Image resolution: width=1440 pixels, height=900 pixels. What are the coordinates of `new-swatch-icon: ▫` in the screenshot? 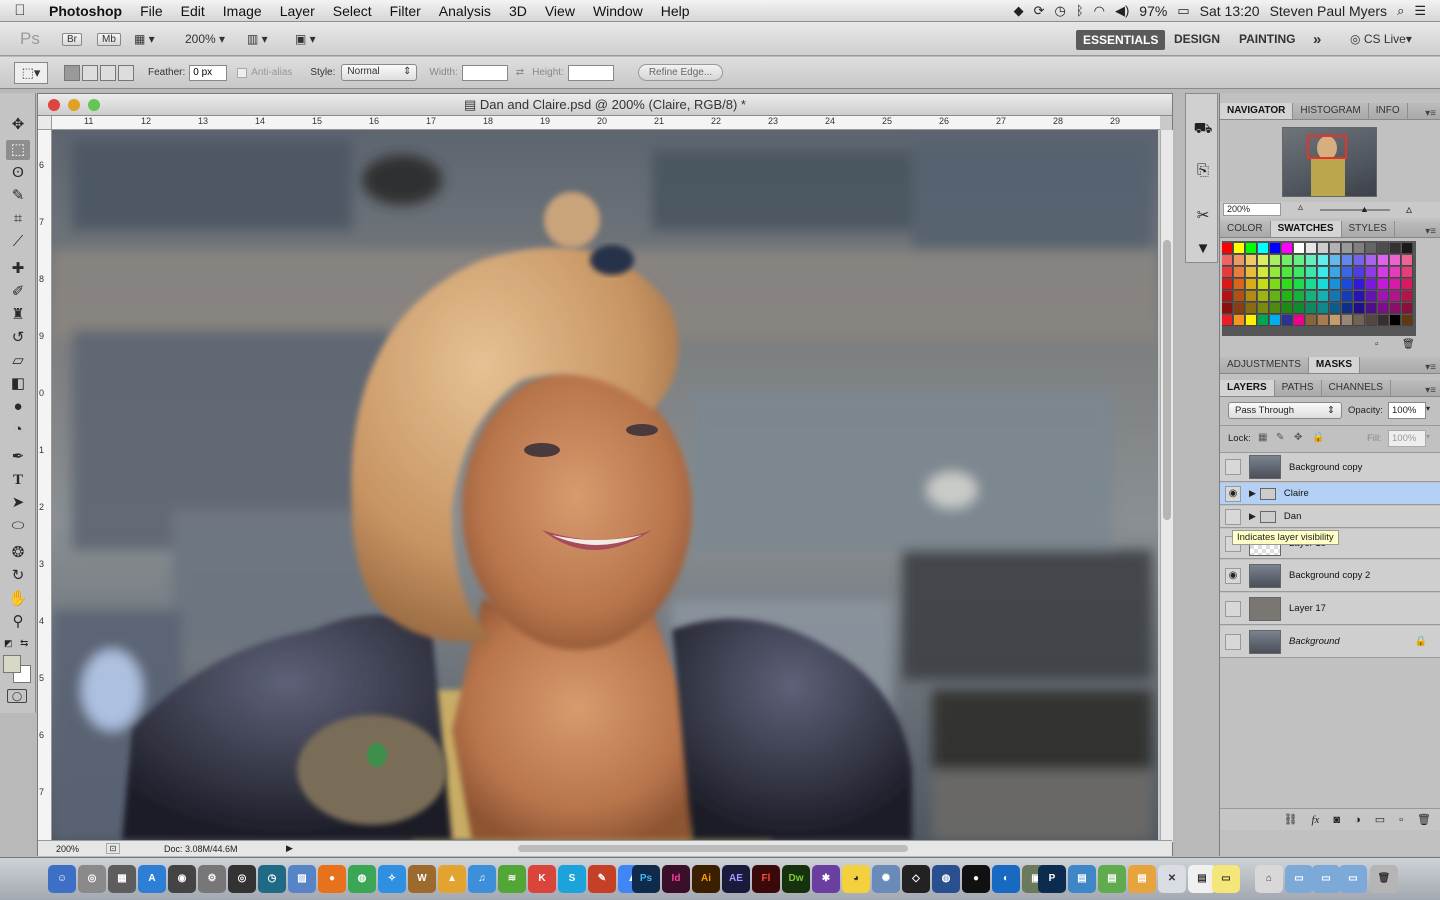 It's located at (1377, 344).